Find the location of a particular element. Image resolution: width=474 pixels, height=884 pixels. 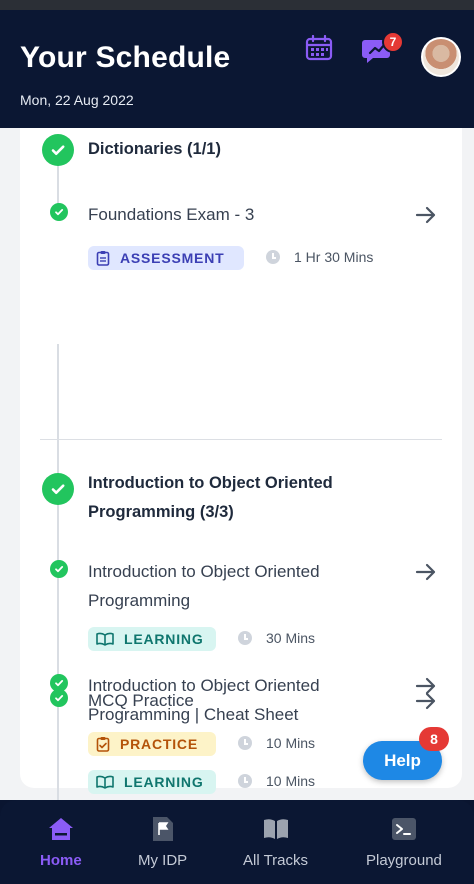

nav-label: Playground is located at coordinates (404, 860).